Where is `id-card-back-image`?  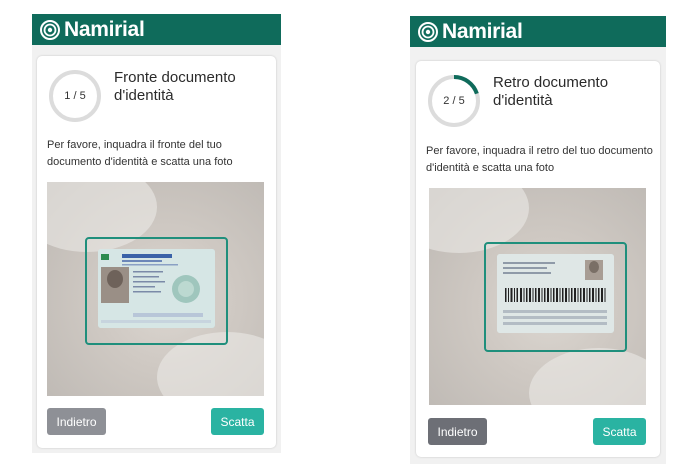
id-card-back-image is located at coordinates (555, 293).